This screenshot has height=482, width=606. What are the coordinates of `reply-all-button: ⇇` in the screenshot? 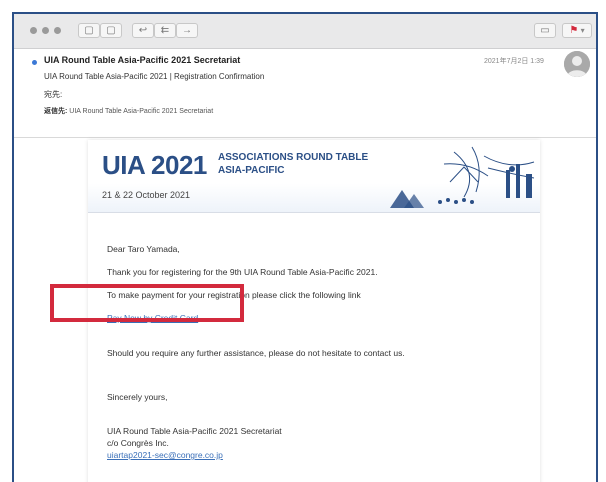 It's located at (165, 30).